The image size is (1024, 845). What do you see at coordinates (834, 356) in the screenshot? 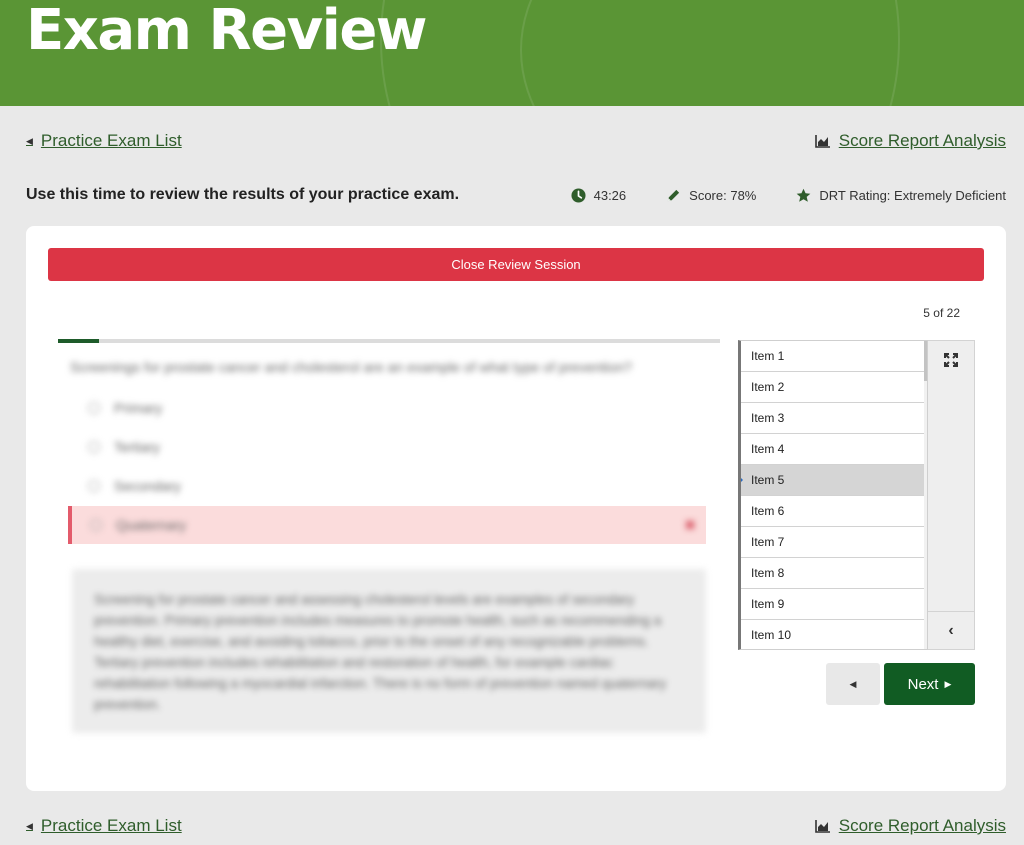
I see `item-list-entry: Item 1` at bounding box center [834, 356].